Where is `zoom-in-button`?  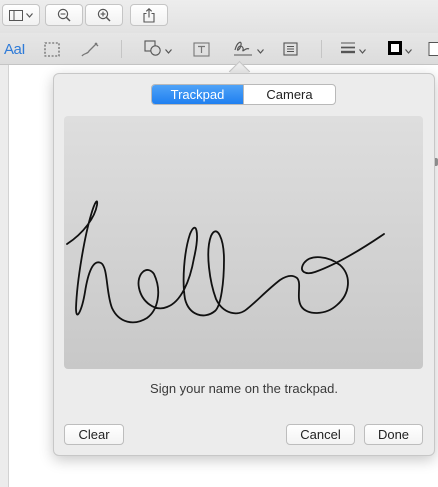 zoom-in-button is located at coordinates (104, 15).